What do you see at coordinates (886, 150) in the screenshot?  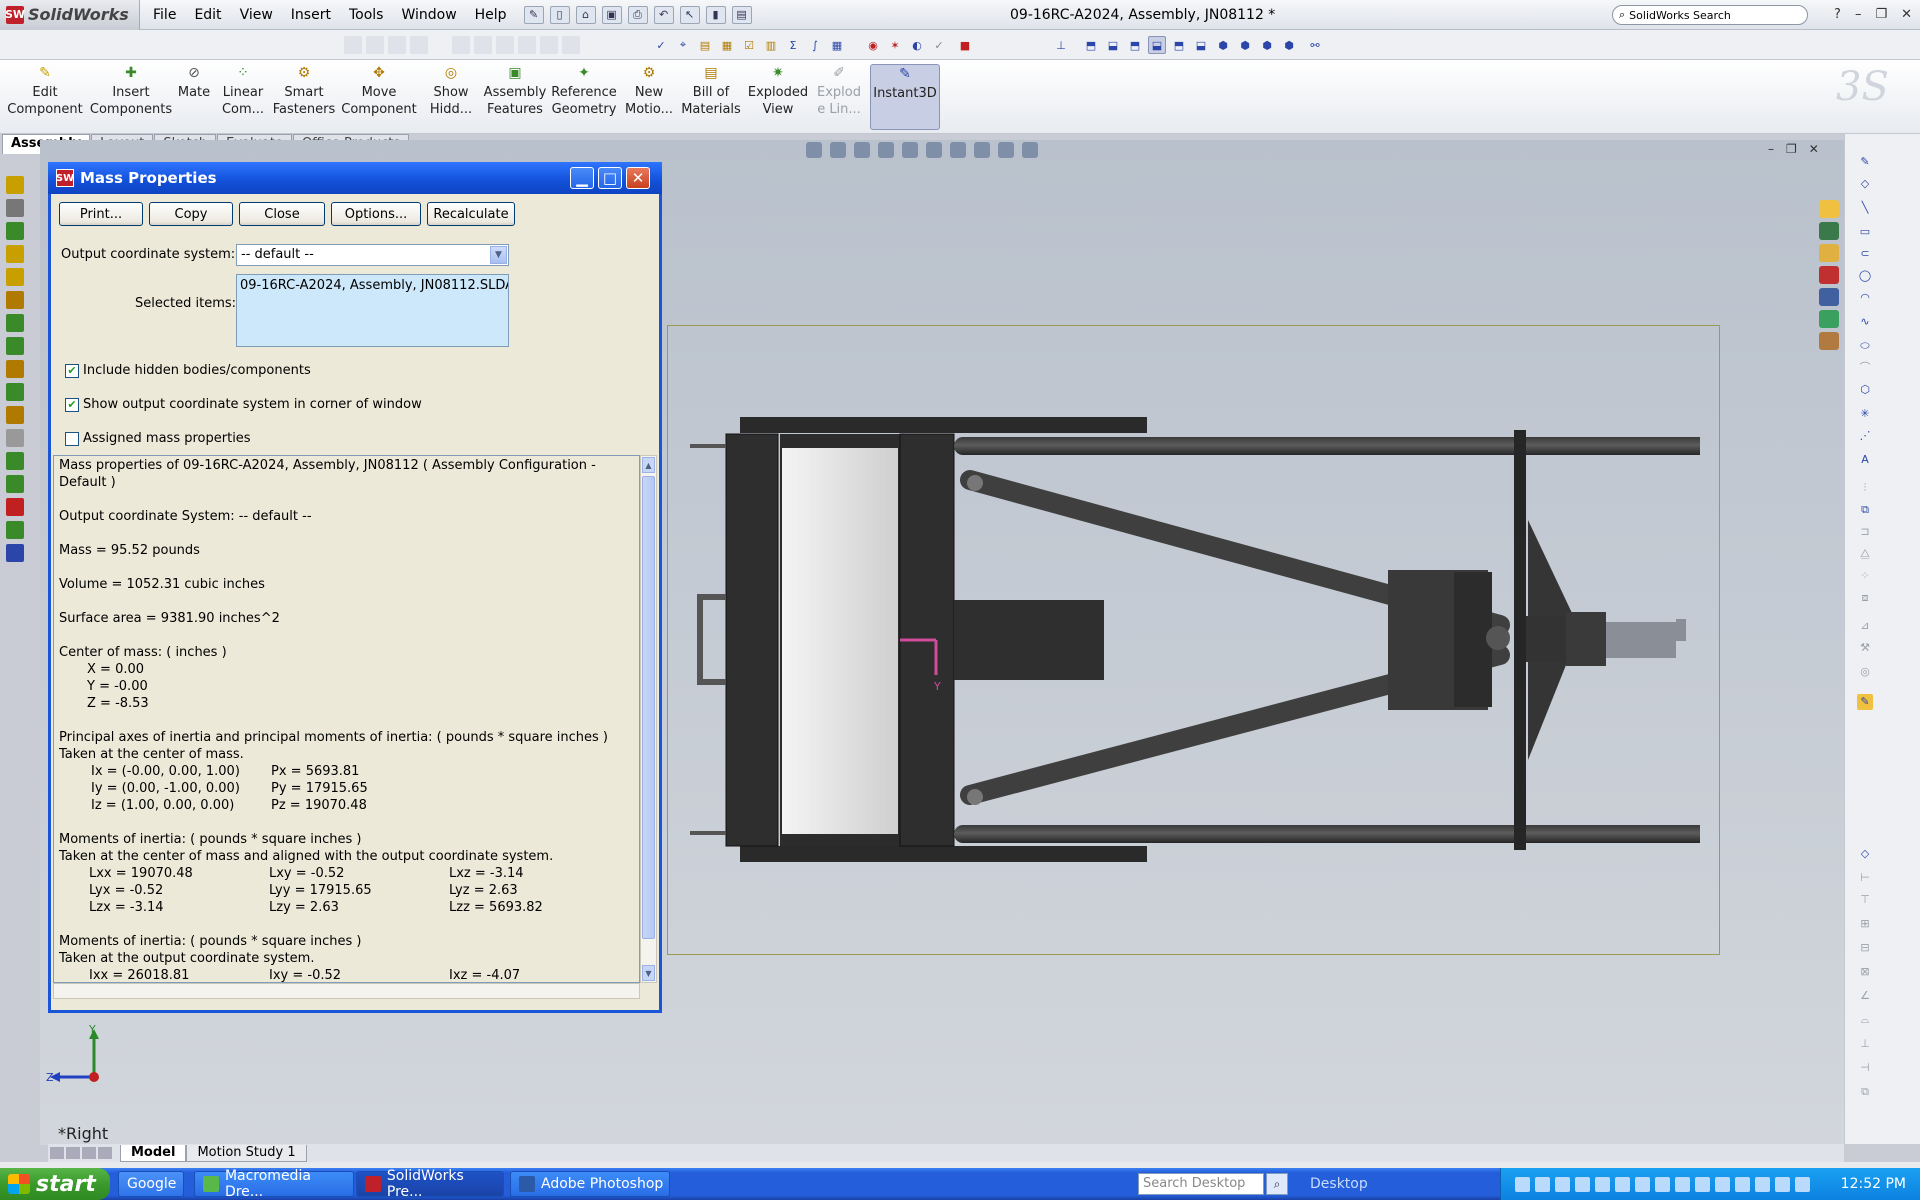 I see `section-view-icon` at bounding box center [886, 150].